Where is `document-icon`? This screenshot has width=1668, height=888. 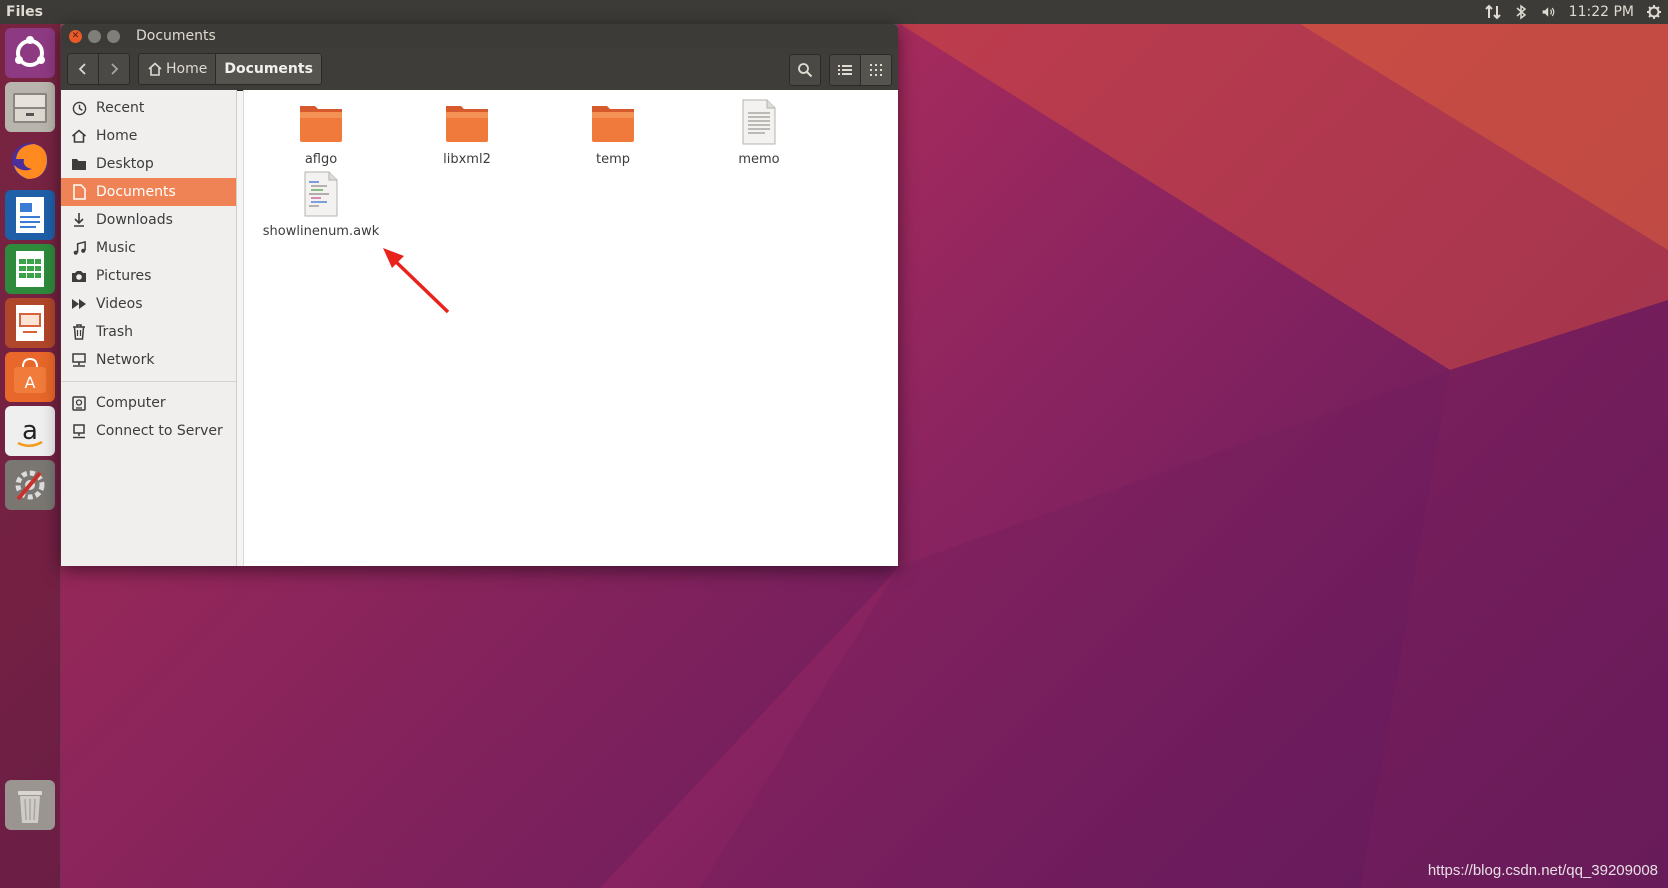 document-icon is located at coordinates (79, 192).